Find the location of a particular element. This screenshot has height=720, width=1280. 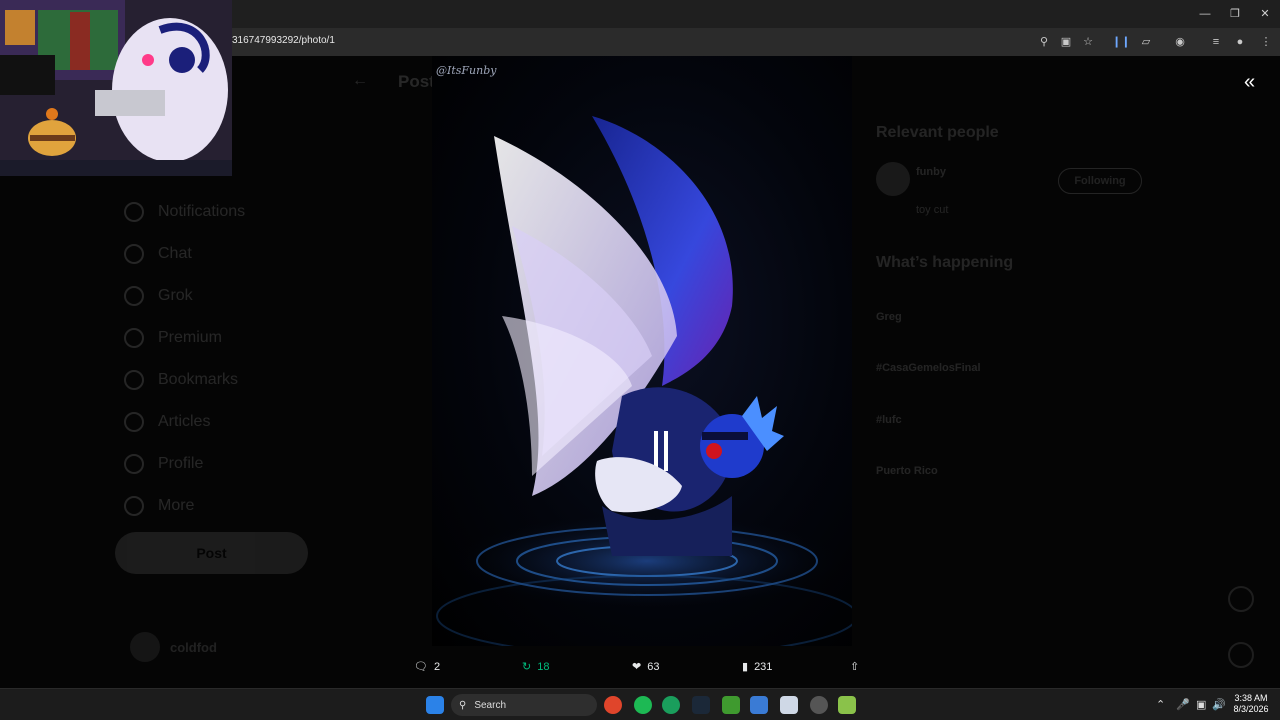

repost-icon: ↻ is located at coordinates (527, 667).